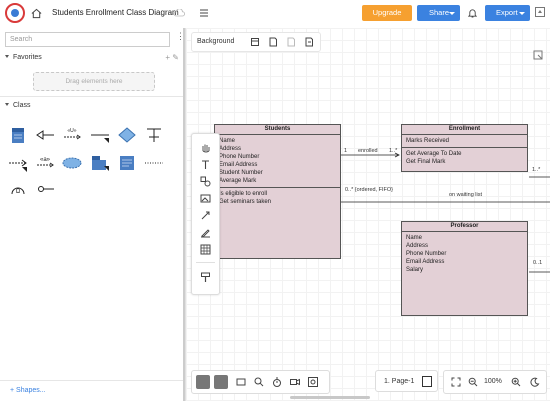 The width and height of the screenshot is (550, 401). Describe the element at coordinates (369, 190) in the screenshot. I see `waiting-list-multiplicity: 0..* {ordered, FIFO}` at that location.